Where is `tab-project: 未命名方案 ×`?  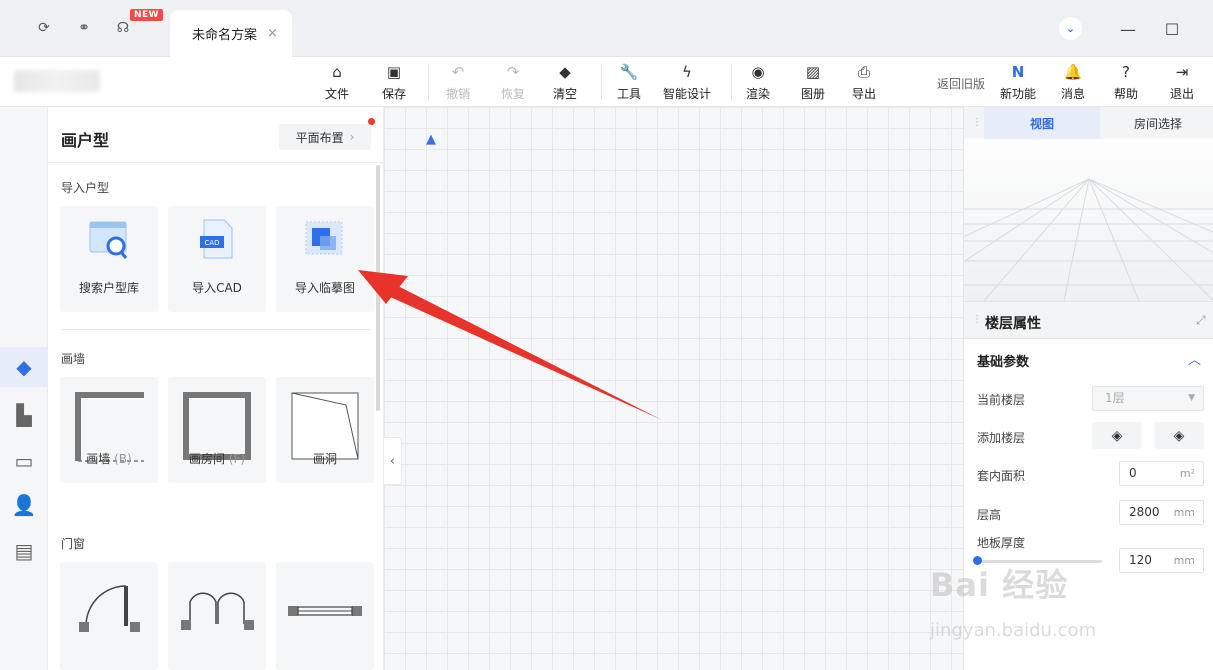
tab-project: 未命名方案 × is located at coordinates (231, 33).